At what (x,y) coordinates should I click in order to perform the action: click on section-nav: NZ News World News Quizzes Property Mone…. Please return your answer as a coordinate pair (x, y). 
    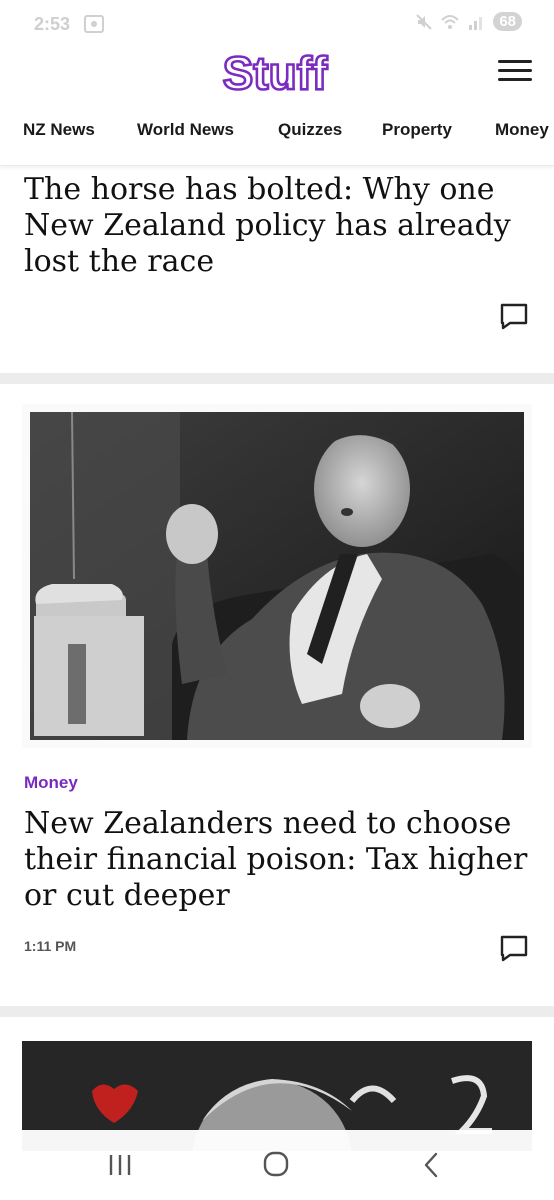
    Looking at the image, I should click on (277, 137).